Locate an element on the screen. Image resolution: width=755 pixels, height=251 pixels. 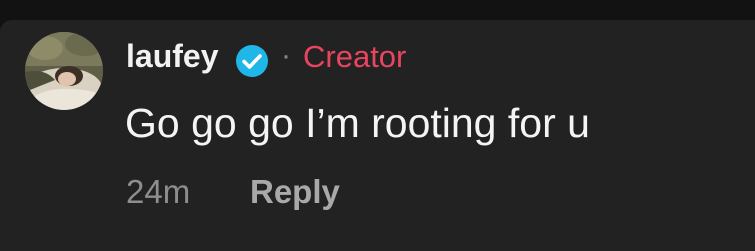
avatar-image is located at coordinates (64, 71).